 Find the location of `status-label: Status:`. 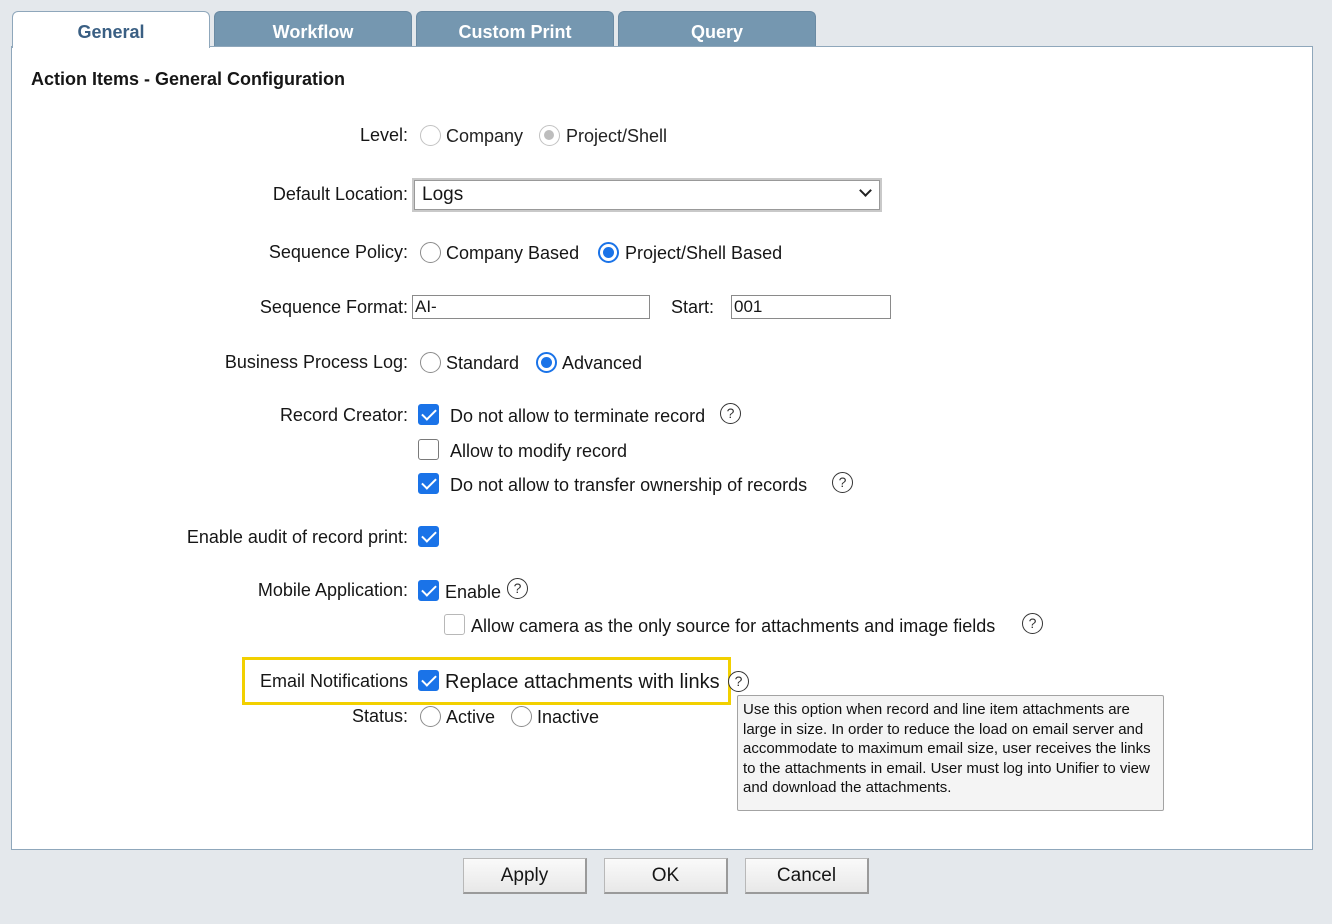

status-label: Status: is located at coordinates (379, 716).